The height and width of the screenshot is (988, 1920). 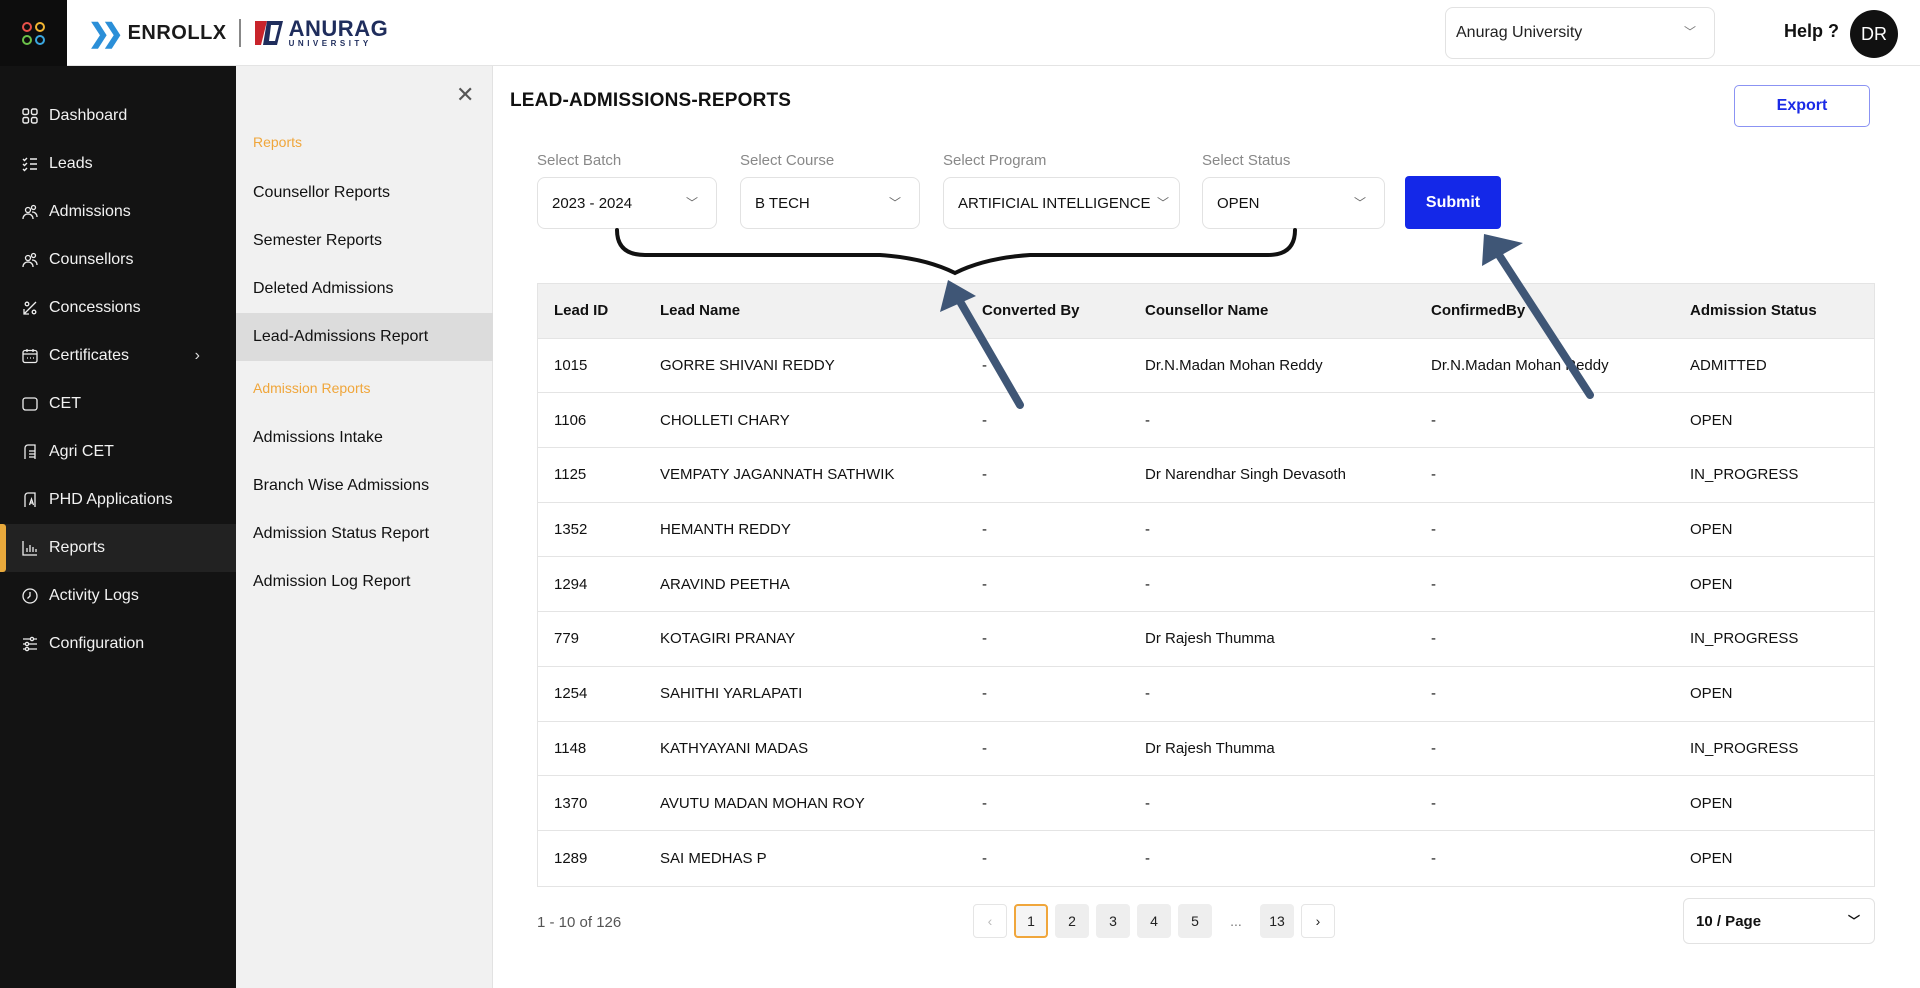 I want to click on sidebar-item-activity-logs: Activity Logs, so click(x=118, y=596).